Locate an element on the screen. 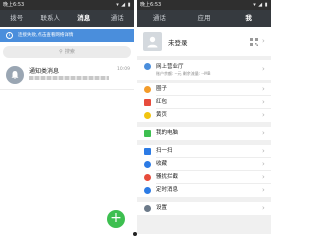 The image size is (320, 240). message-list-item: 通知类消息 10:09 is located at coordinates (67, 76).